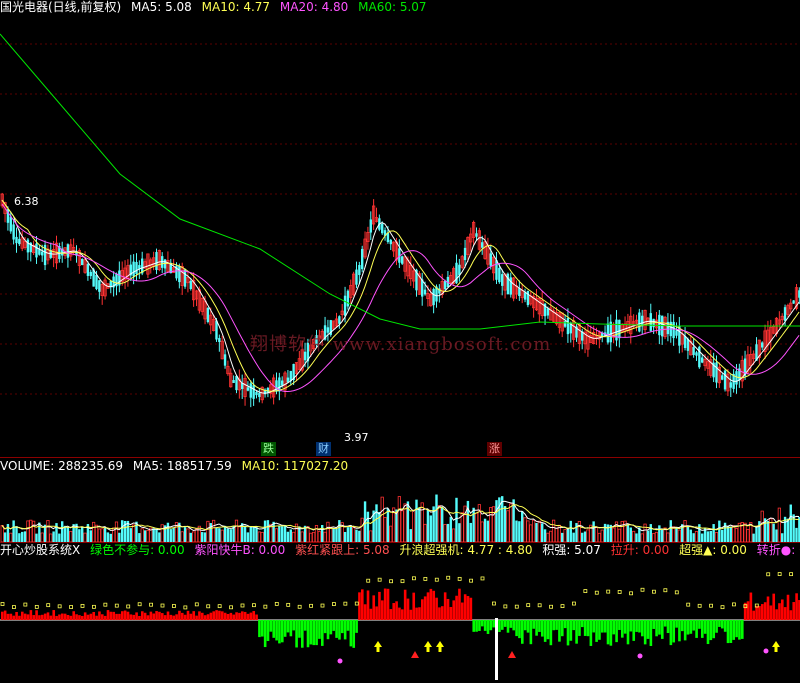  Describe the element at coordinates (342, 550) in the screenshot. I see `indicator-item: 紫红紧跟上: 5.08` at that location.